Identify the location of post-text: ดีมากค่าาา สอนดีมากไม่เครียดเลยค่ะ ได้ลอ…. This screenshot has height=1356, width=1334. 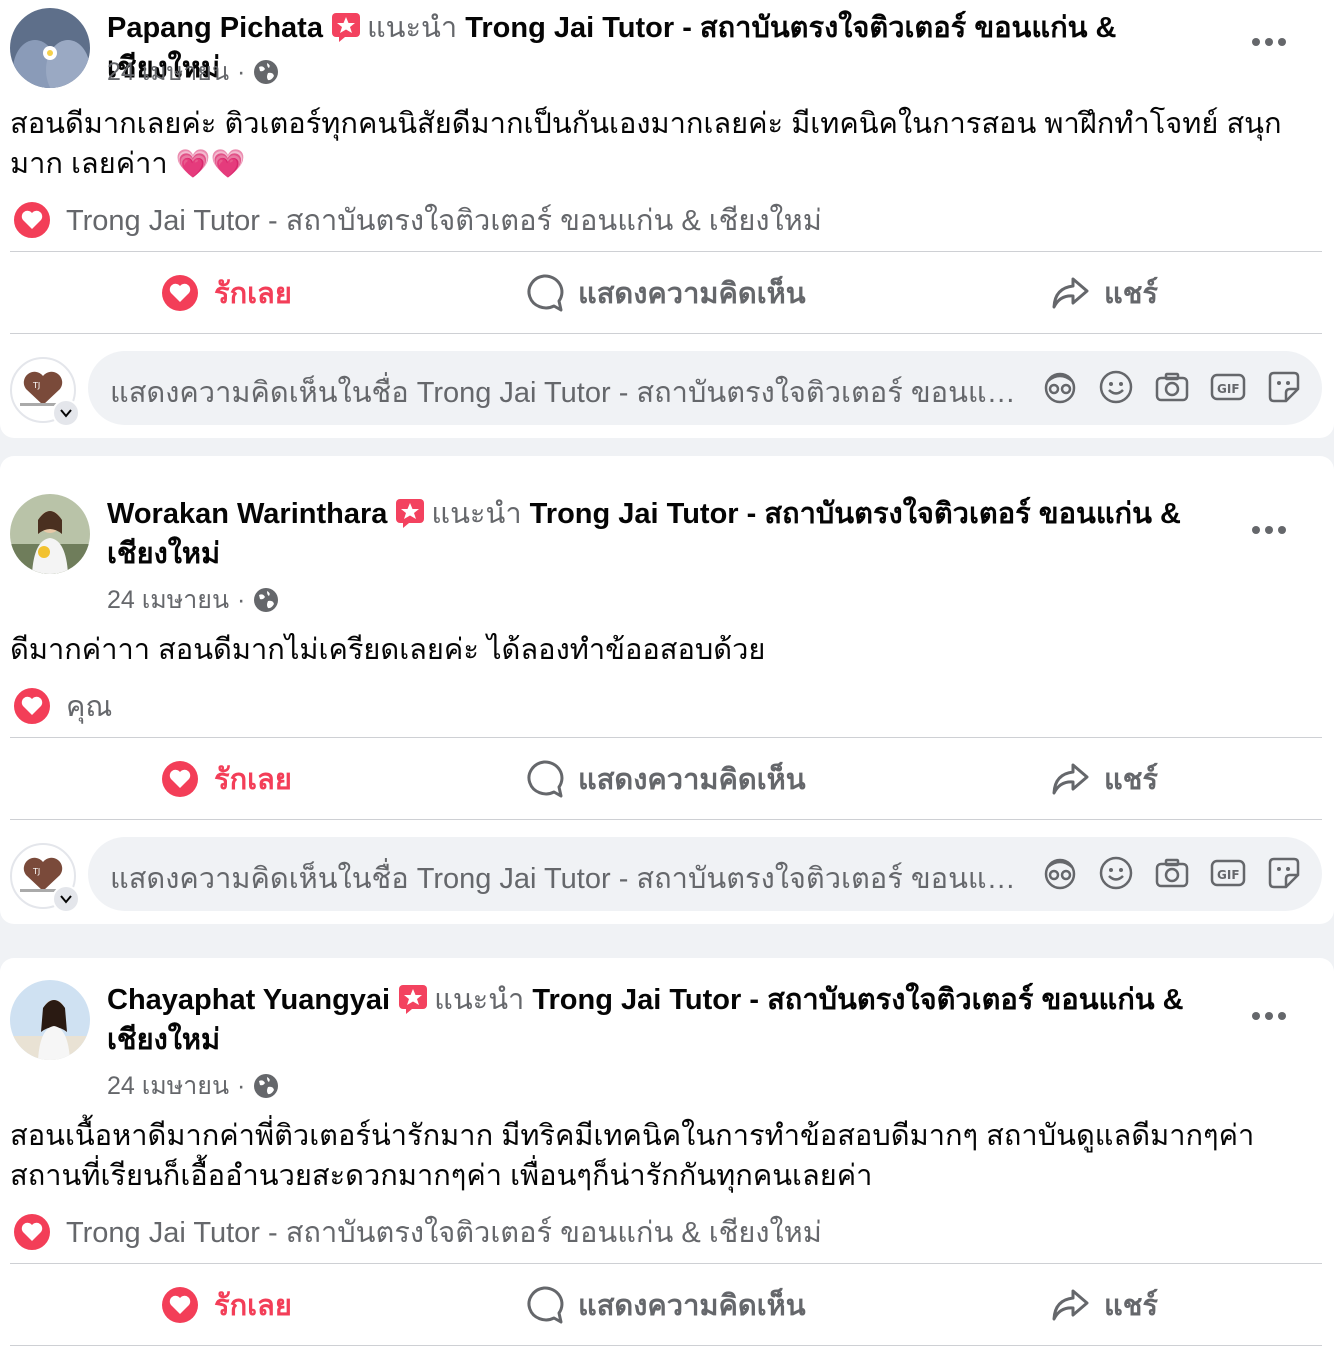
(388, 650).